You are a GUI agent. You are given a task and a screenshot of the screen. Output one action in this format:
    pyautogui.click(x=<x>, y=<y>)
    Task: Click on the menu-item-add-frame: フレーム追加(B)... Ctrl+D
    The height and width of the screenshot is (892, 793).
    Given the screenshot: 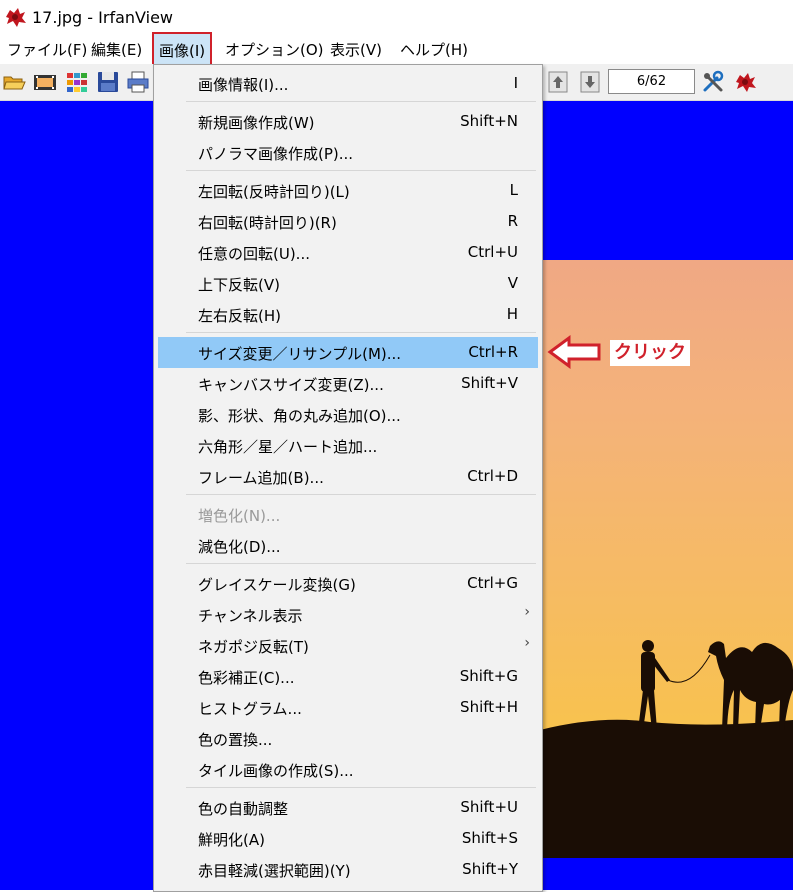 What is the action you would take?
    pyautogui.click(x=348, y=476)
    